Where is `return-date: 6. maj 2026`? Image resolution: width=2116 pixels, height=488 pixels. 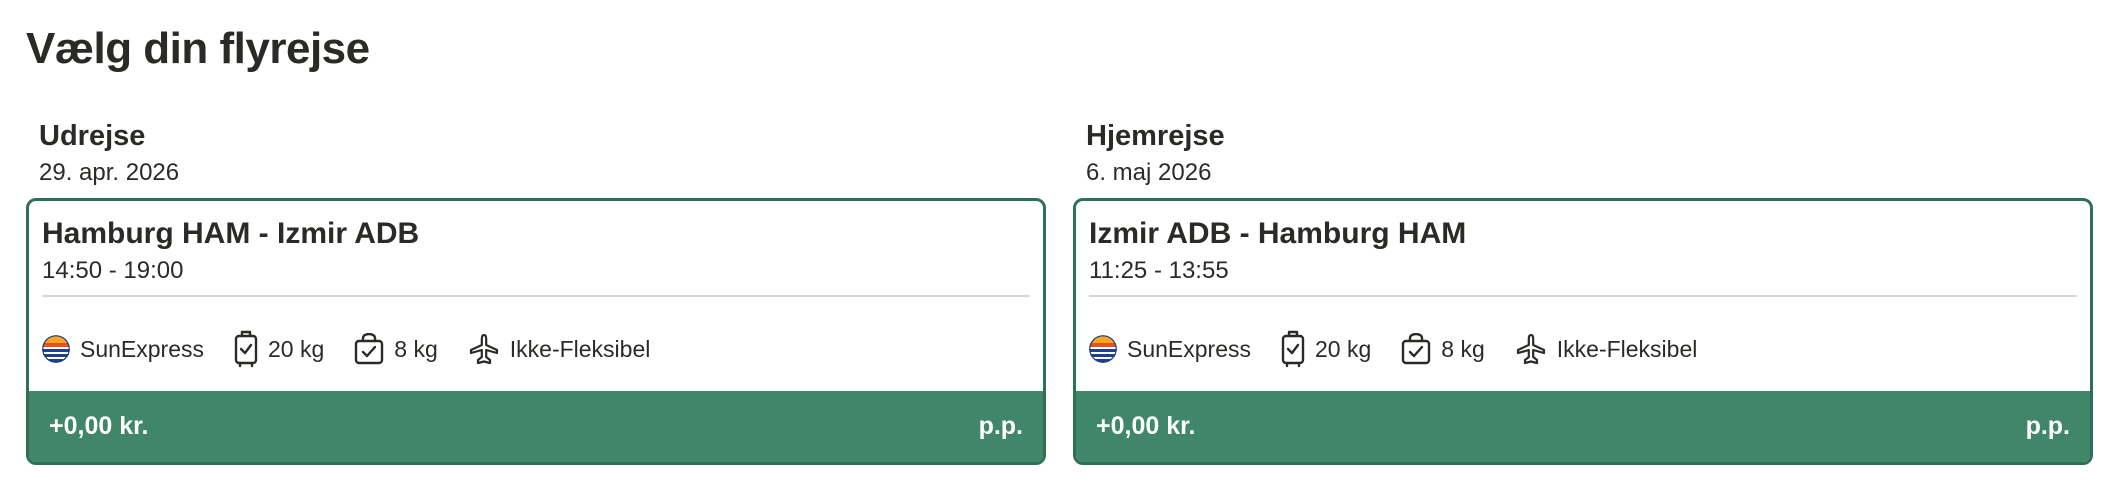 return-date: 6. maj 2026 is located at coordinates (1149, 172).